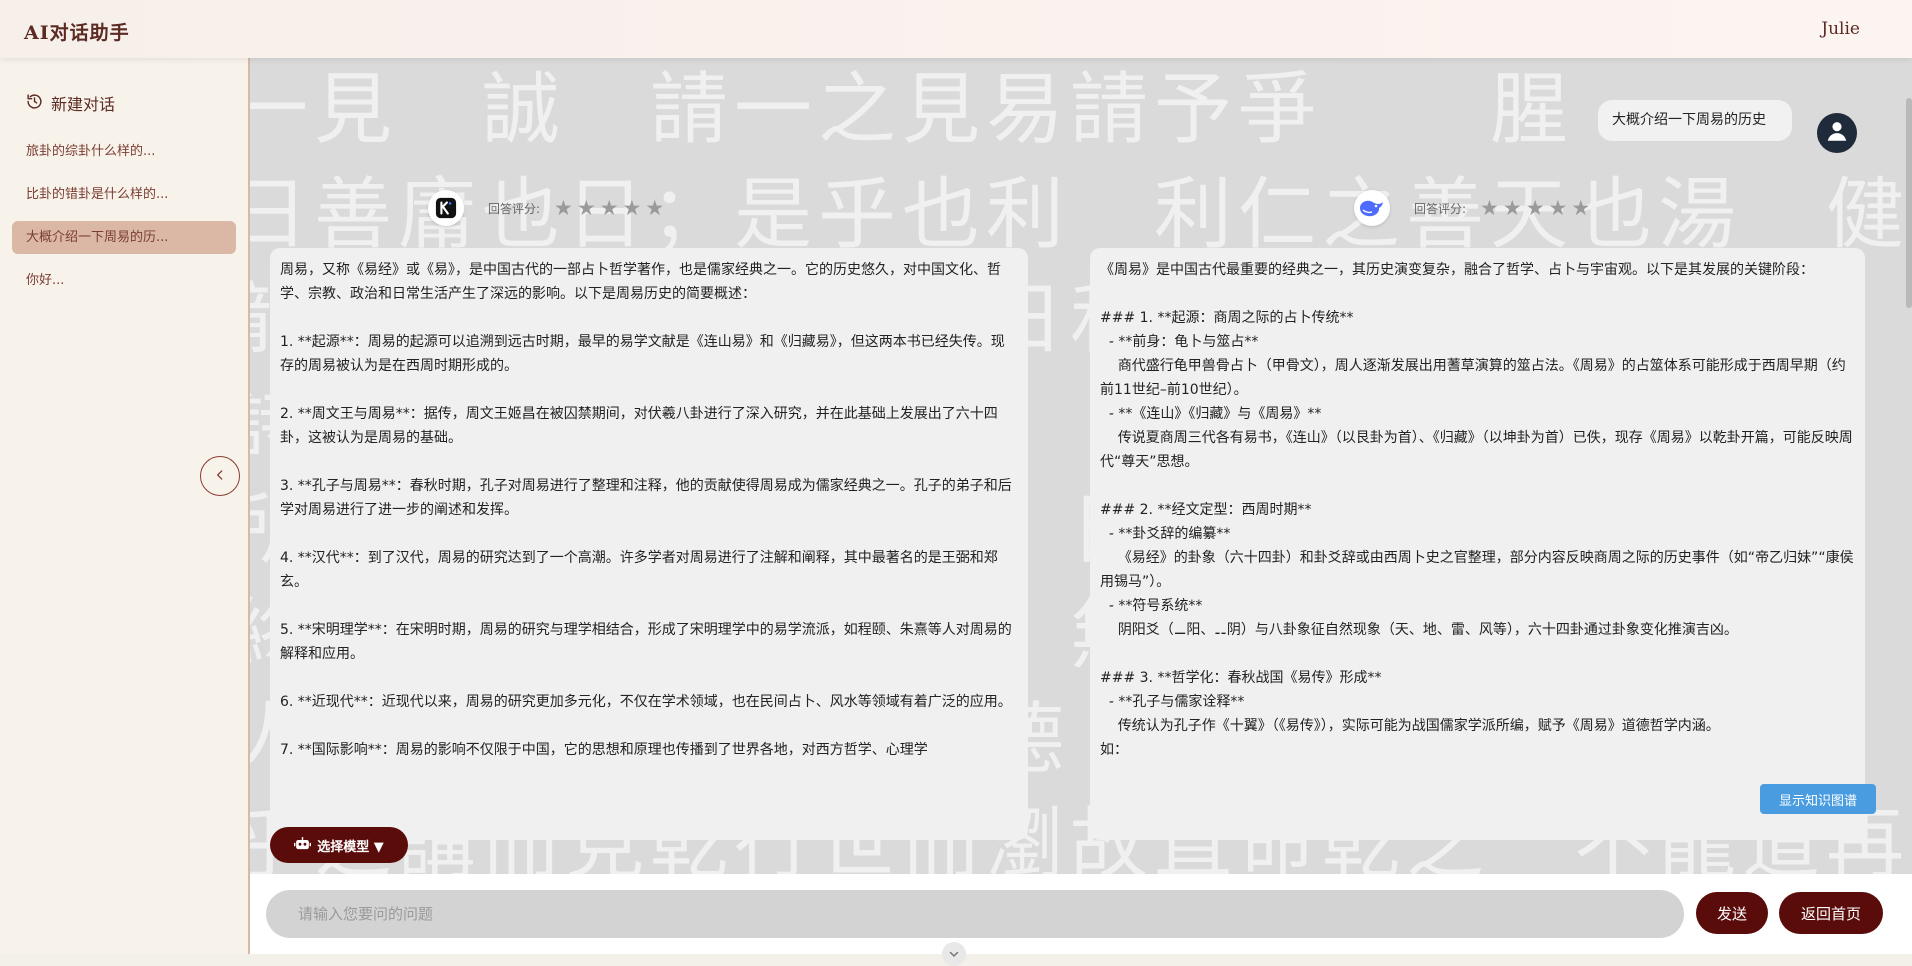 The image size is (1912, 966). I want to click on star-rating-right: ★ ★ ★ ★ ★, so click(1535, 208).